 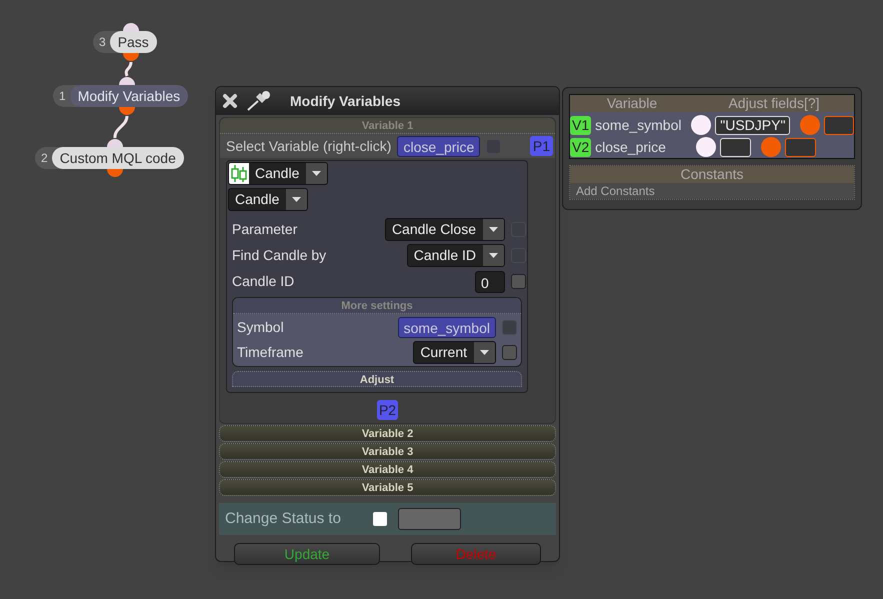 What do you see at coordinates (712, 191) in the screenshot?
I see `add-constants-link: Add Constants` at bounding box center [712, 191].